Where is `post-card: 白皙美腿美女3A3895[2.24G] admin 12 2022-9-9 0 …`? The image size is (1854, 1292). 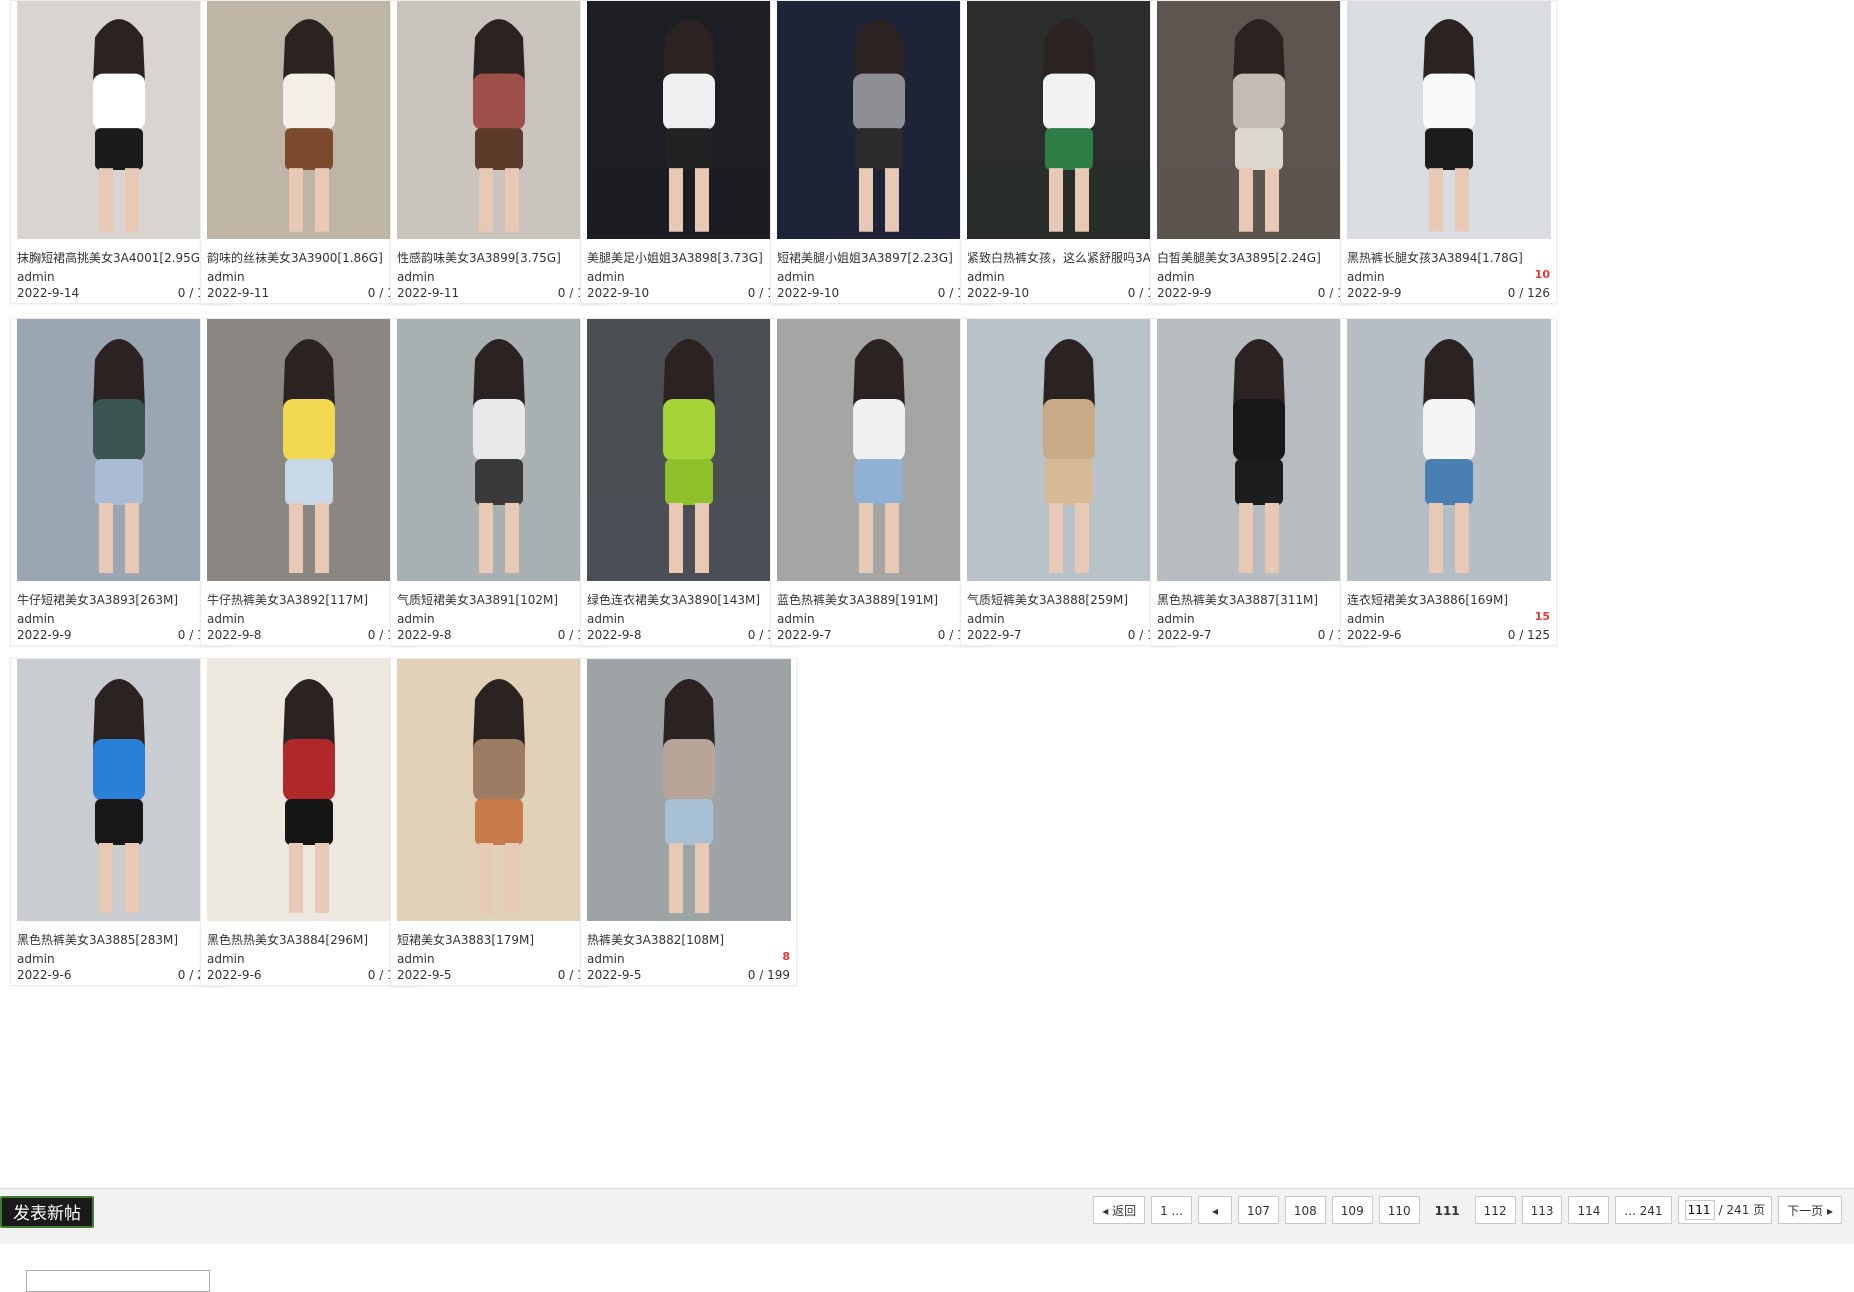 post-card: 白皙美腿美女3A3895[2.24G] admin 12 2022-9-9 0 … is located at coordinates (1258, 152).